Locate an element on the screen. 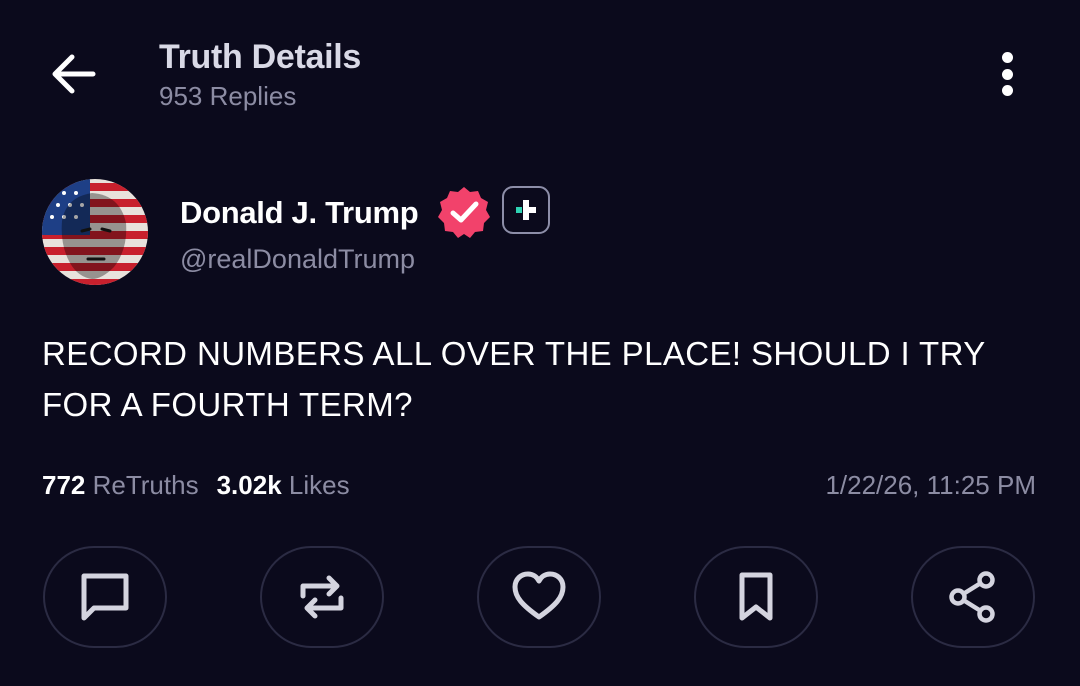  verified-badge-icon is located at coordinates (464, 212).